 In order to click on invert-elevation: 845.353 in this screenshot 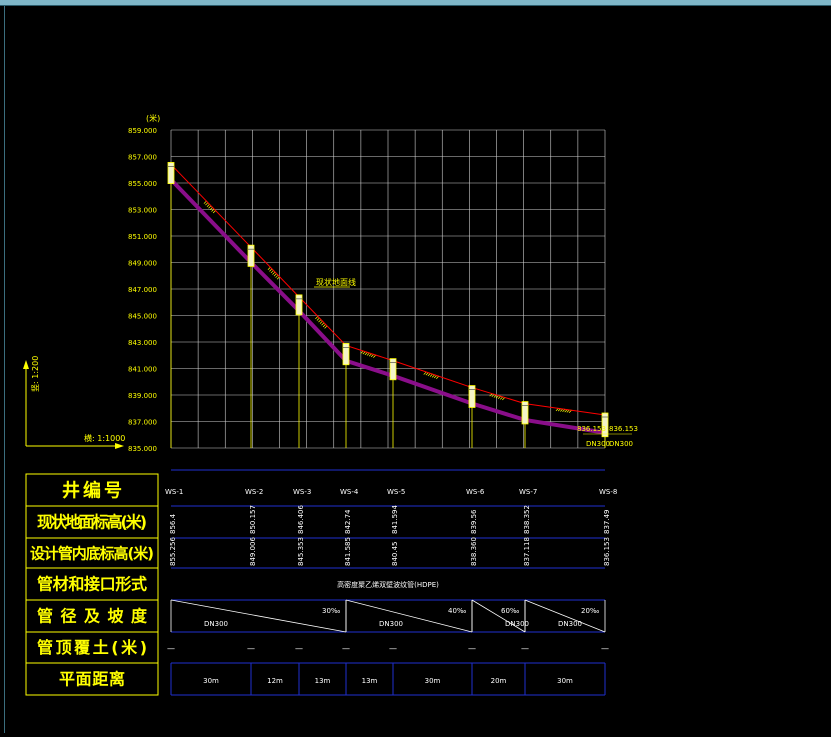, I will do `click(301, 551)`.